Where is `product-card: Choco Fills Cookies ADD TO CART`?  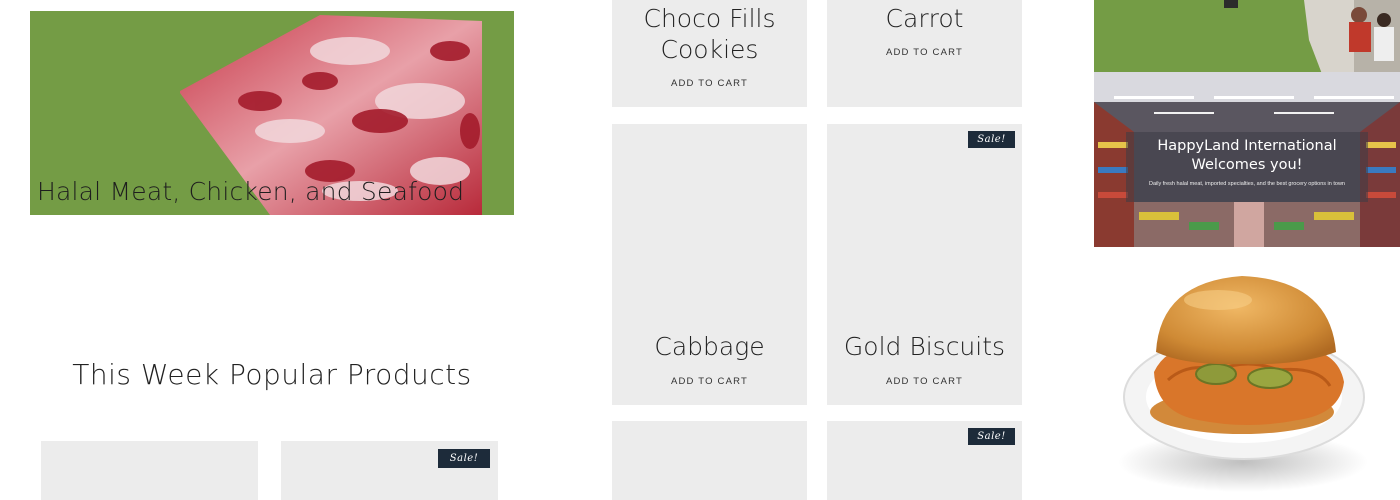
product-card: Choco Fills Cookies ADD TO CART is located at coordinates (709, 53).